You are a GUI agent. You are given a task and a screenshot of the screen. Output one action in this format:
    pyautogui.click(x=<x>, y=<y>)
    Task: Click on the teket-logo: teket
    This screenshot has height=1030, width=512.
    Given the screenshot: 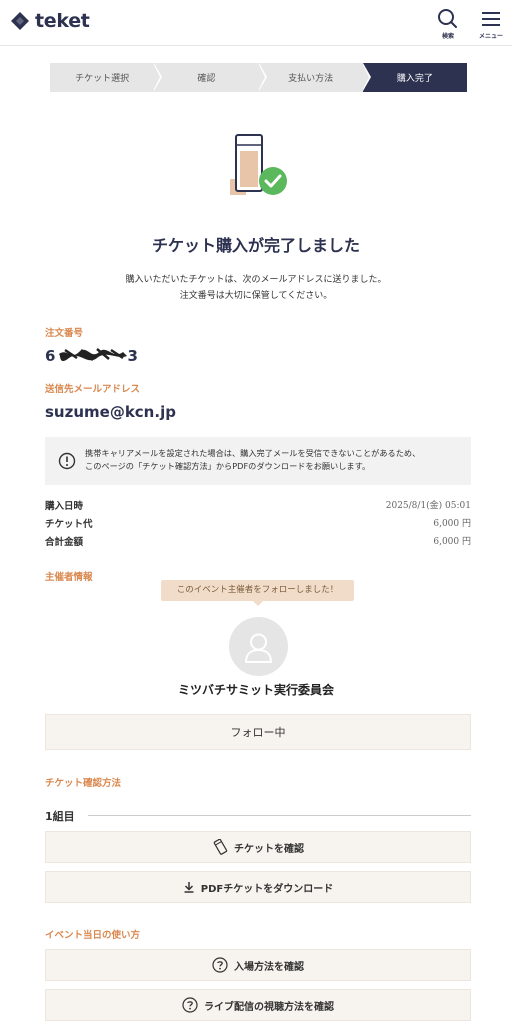 What is the action you would take?
    pyautogui.click(x=50, y=21)
    